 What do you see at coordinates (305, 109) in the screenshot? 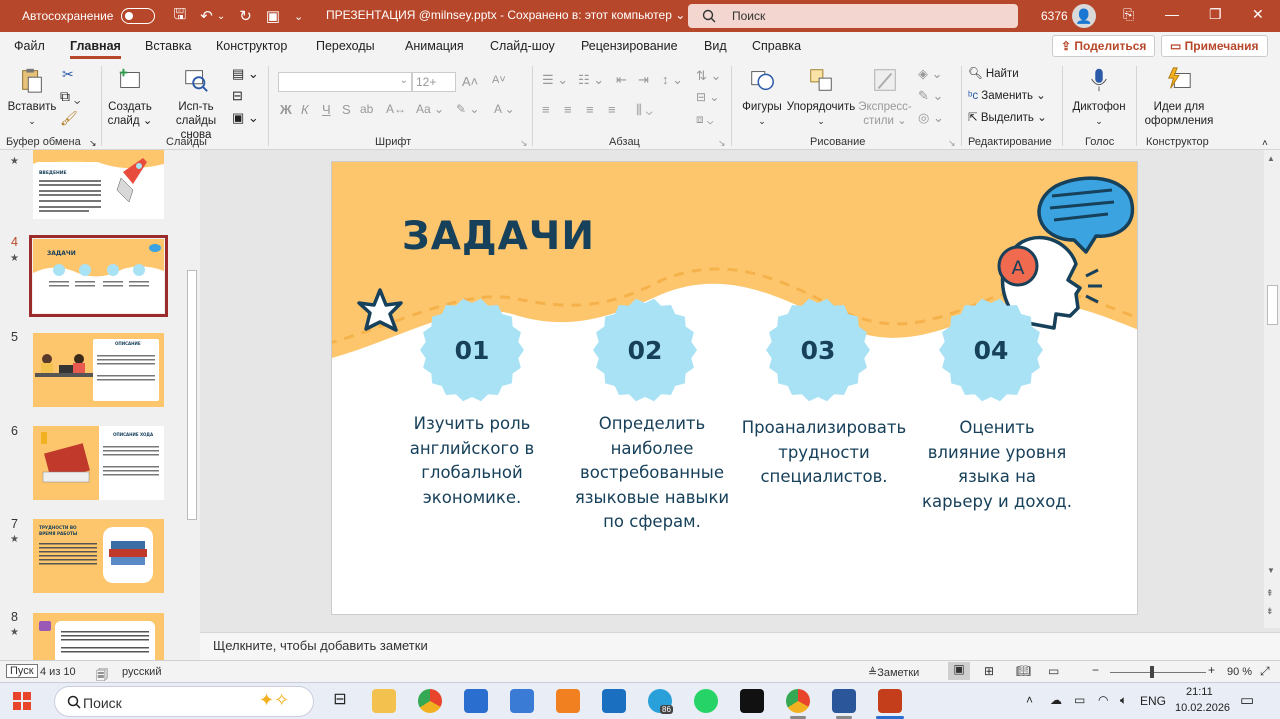
I see `italic-button: К` at bounding box center [305, 109].